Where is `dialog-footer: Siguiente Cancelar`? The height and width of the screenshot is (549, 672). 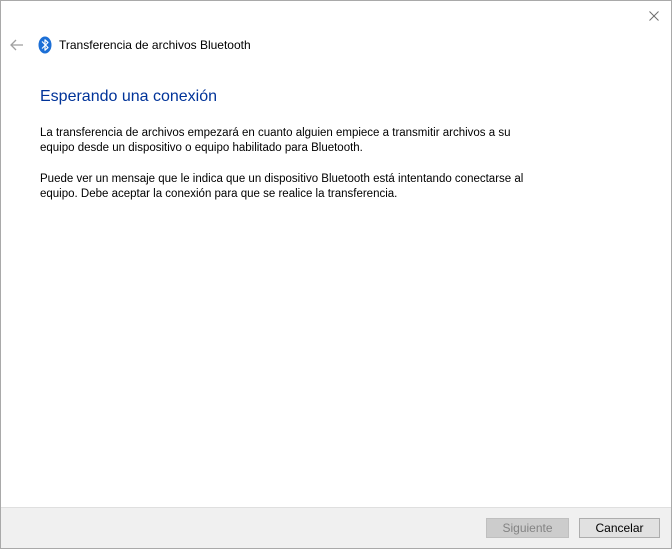
dialog-footer: Siguiente Cancelar is located at coordinates (336, 527).